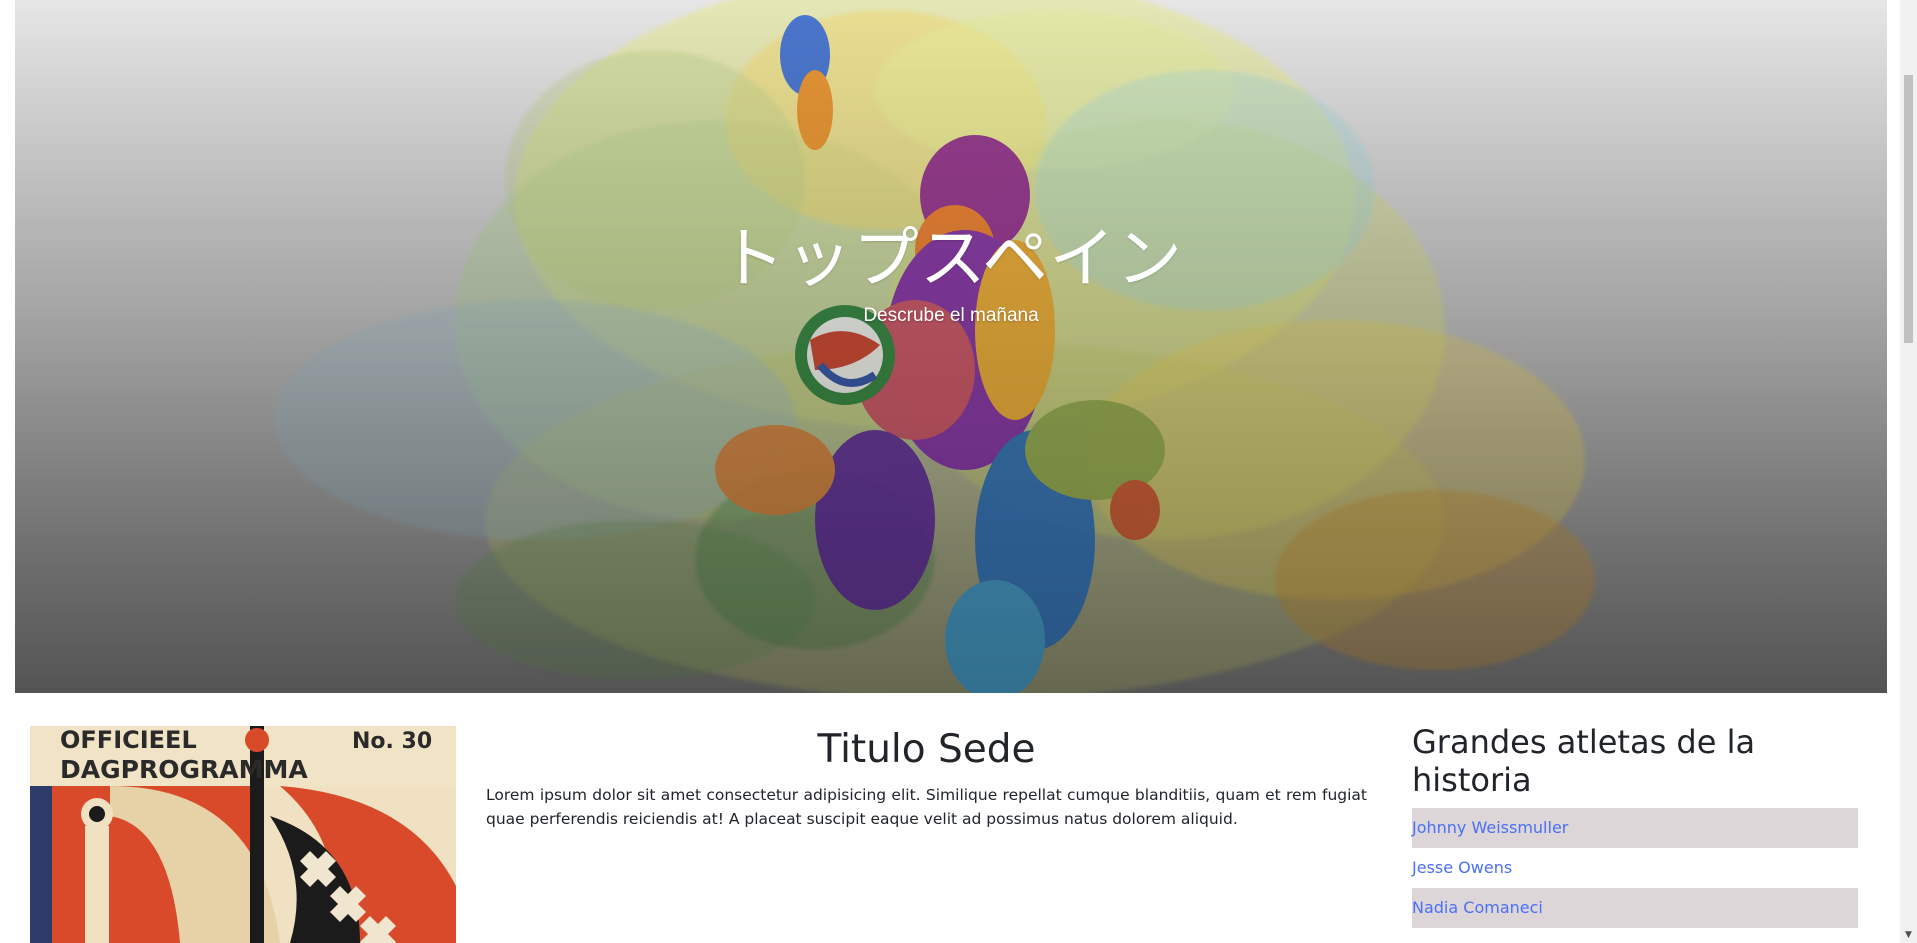 Image resolution: width=1917 pixels, height=943 pixels. I want to click on olympic-poster-image: OFFICIEEL DAGPROGRAMMA No. 30, so click(243, 834).